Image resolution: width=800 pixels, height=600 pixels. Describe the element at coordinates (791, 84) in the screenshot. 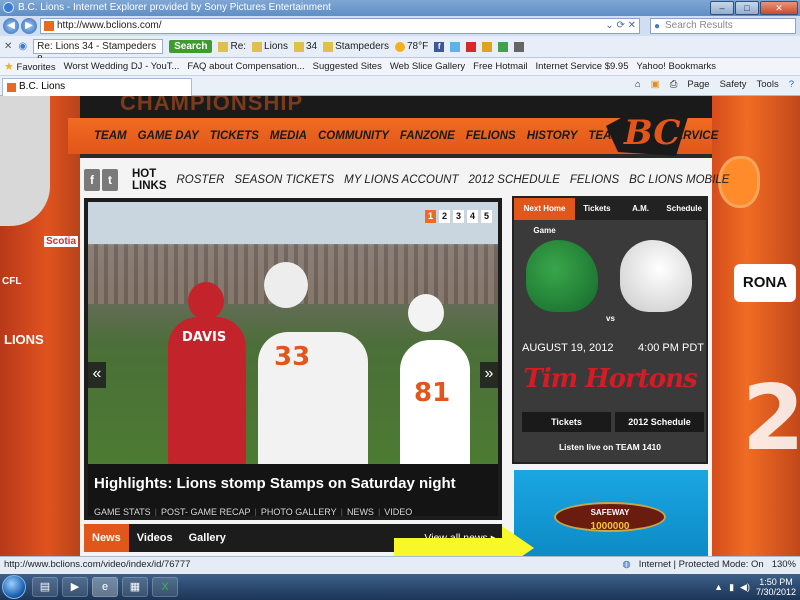

I see `help-icon: ?` at that location.